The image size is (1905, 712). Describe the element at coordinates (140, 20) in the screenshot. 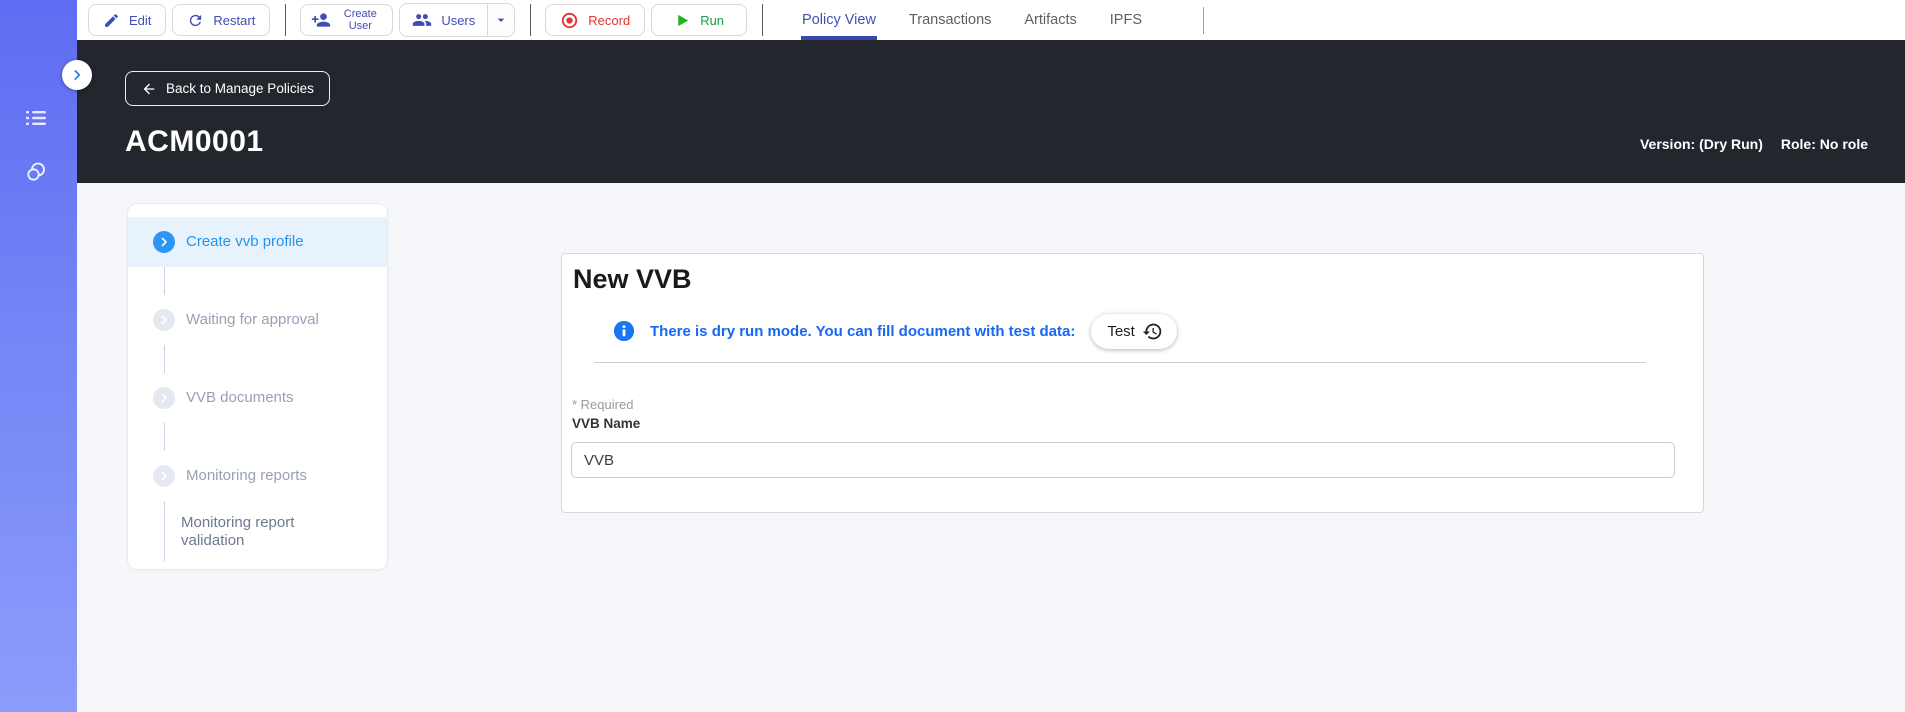

I see `edit-button-label: Edit` at that location.